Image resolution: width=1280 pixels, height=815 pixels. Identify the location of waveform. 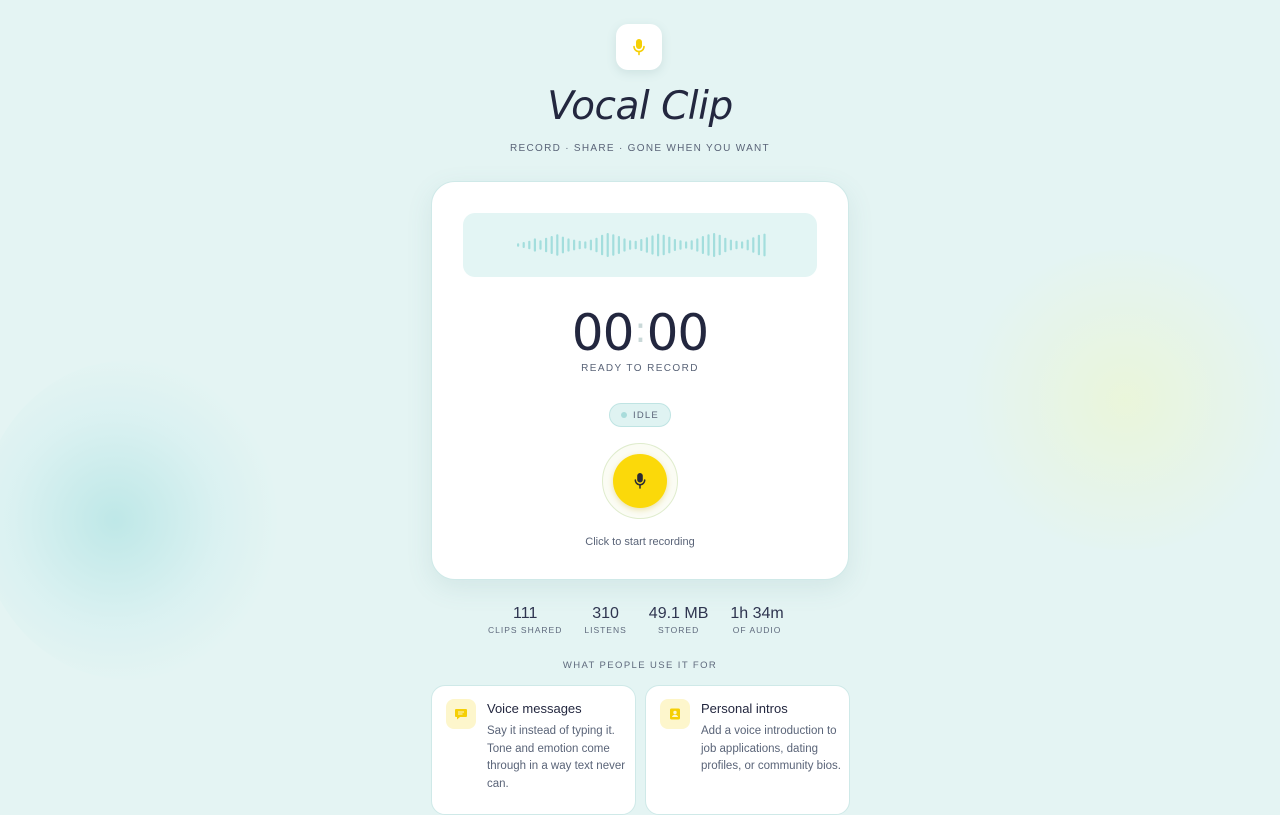
(641, 245).